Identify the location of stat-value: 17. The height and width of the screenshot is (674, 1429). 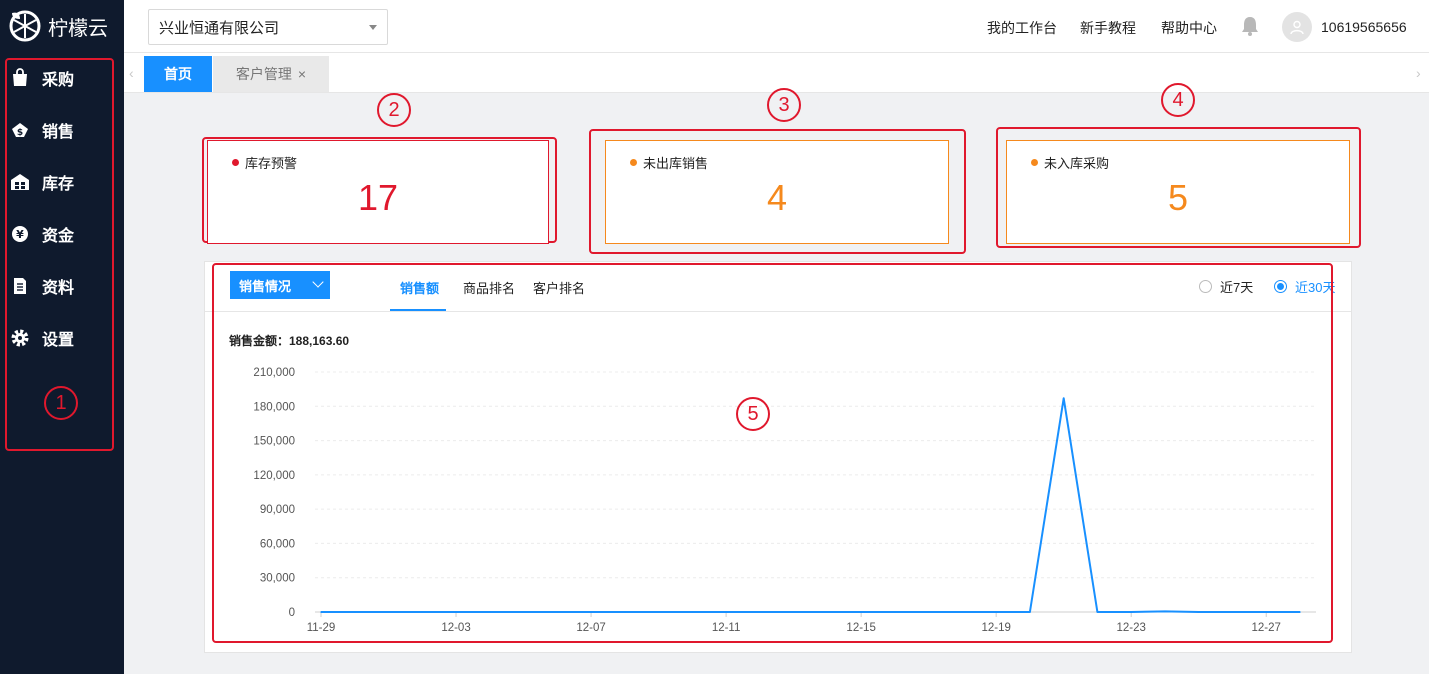
(378, 197).